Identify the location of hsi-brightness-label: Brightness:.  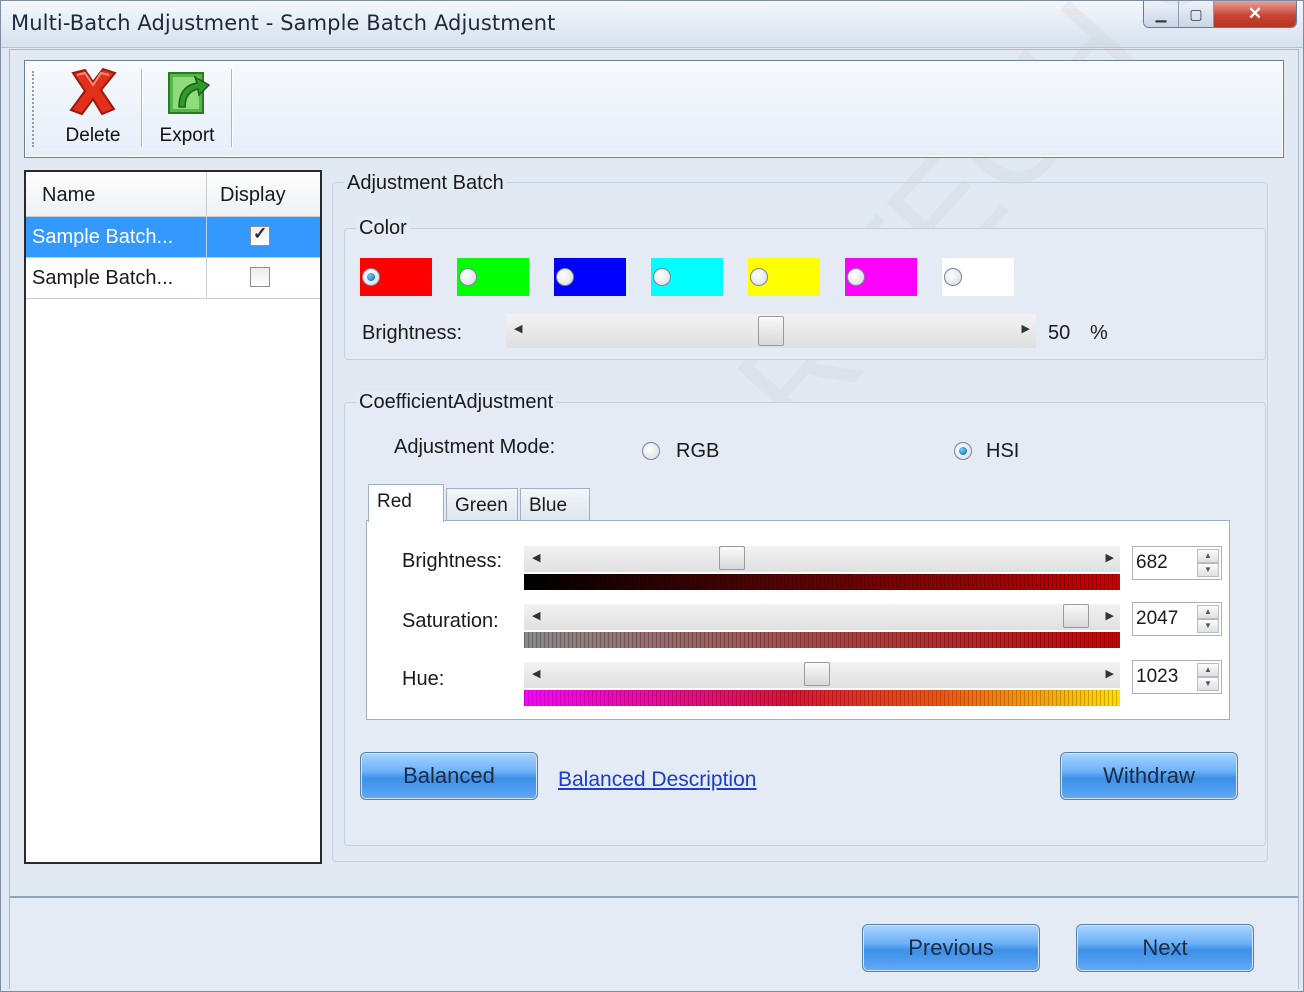
(452, 561).